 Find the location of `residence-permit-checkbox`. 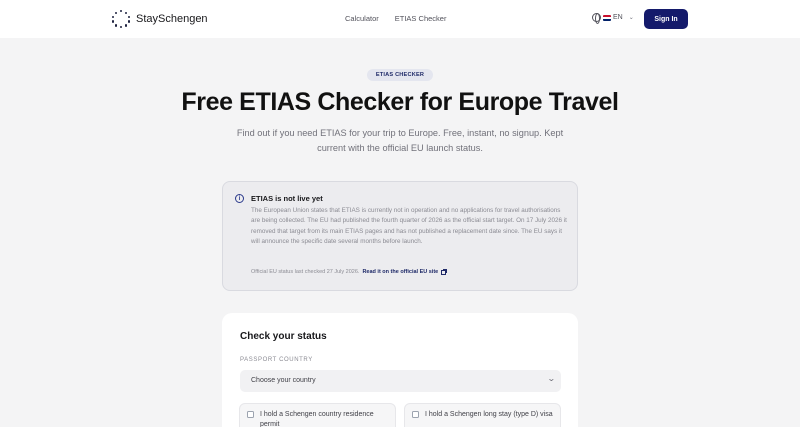

residence-permit-checkbox is located at coordinates (250, 414).